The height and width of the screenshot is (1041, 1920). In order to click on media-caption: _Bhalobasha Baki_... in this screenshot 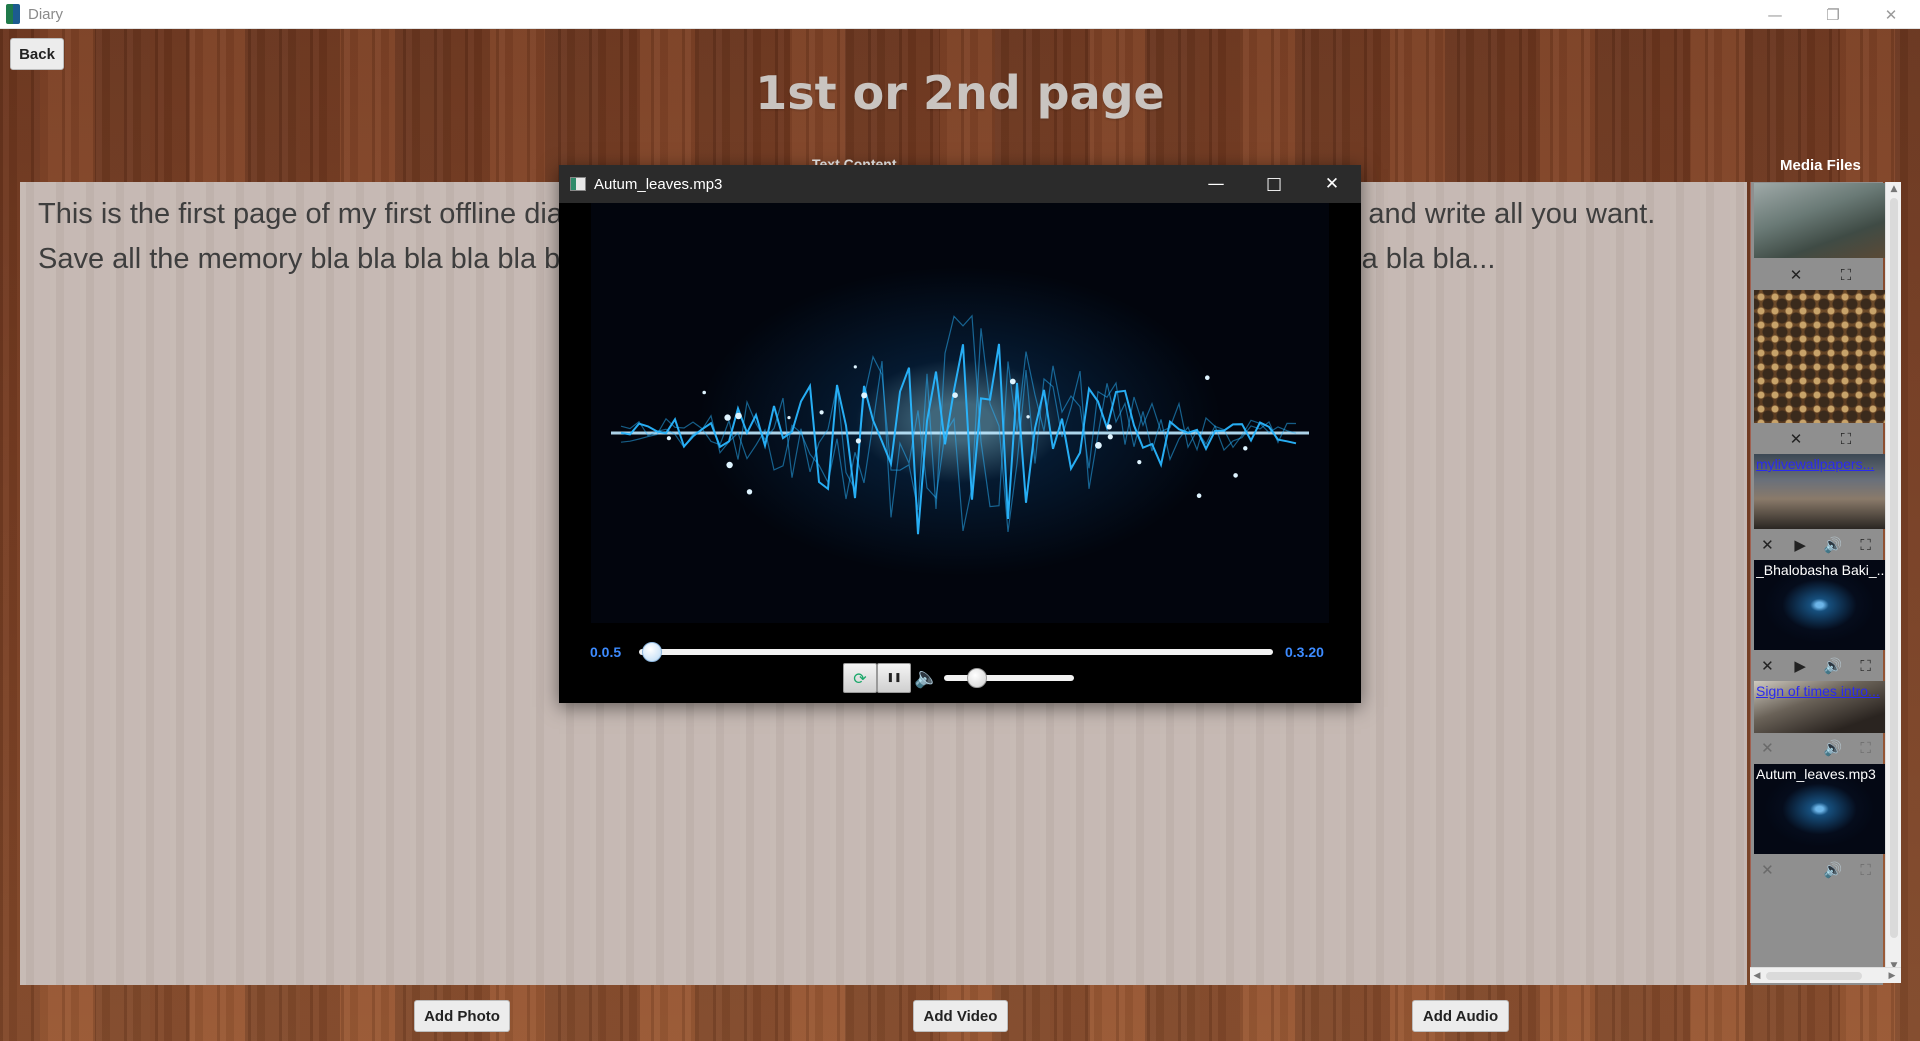, I will do `click(1820, 570)`.